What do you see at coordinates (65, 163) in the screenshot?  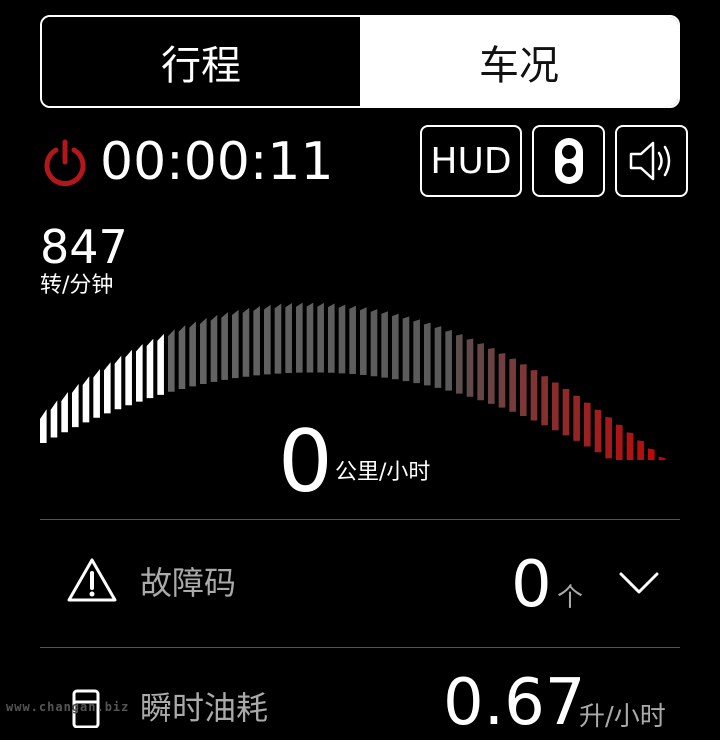 I see `power-icon` at bounding box center [65, 163].